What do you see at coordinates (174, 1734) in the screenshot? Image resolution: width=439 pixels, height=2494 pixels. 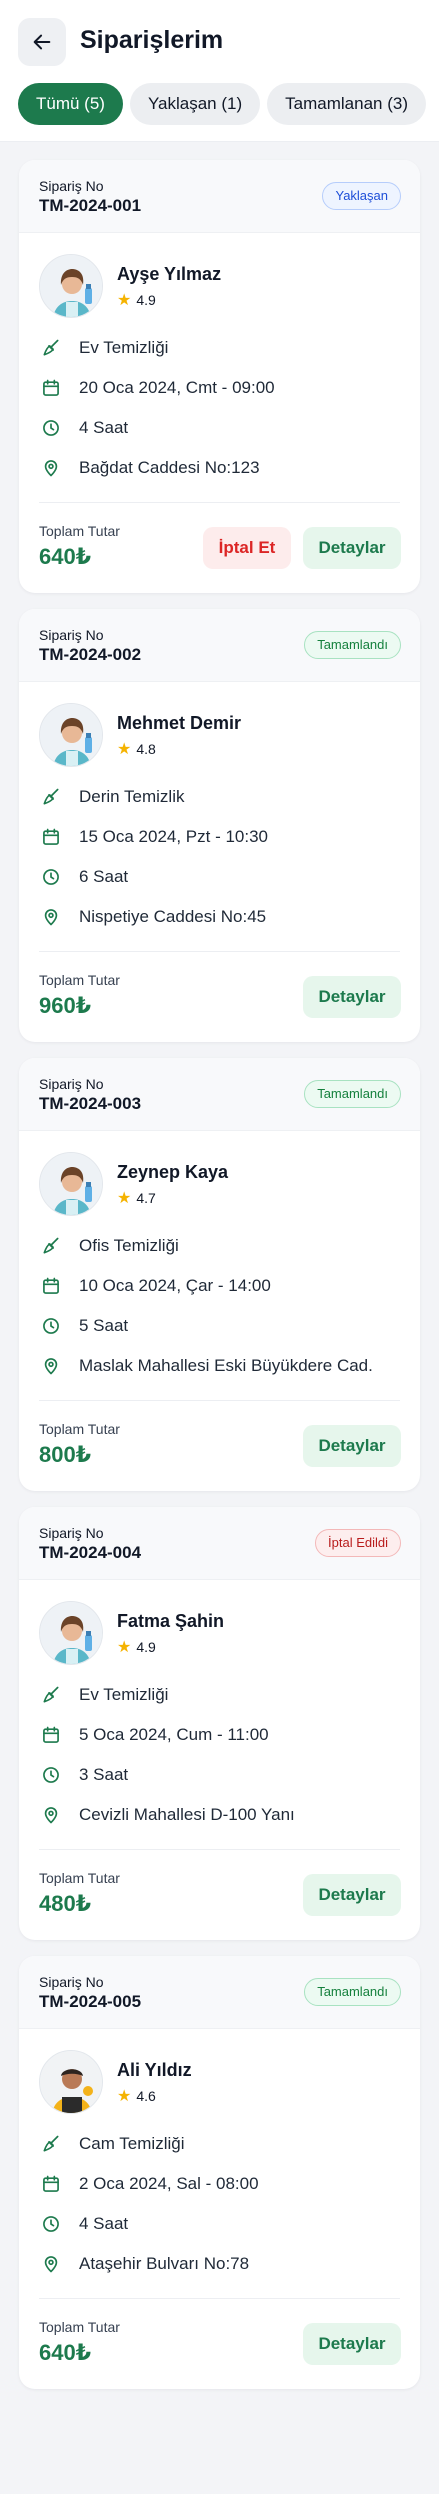 I see `order-date: 5 Oca 2024, Cum - 11:00` at bounding box center [174, 1734].